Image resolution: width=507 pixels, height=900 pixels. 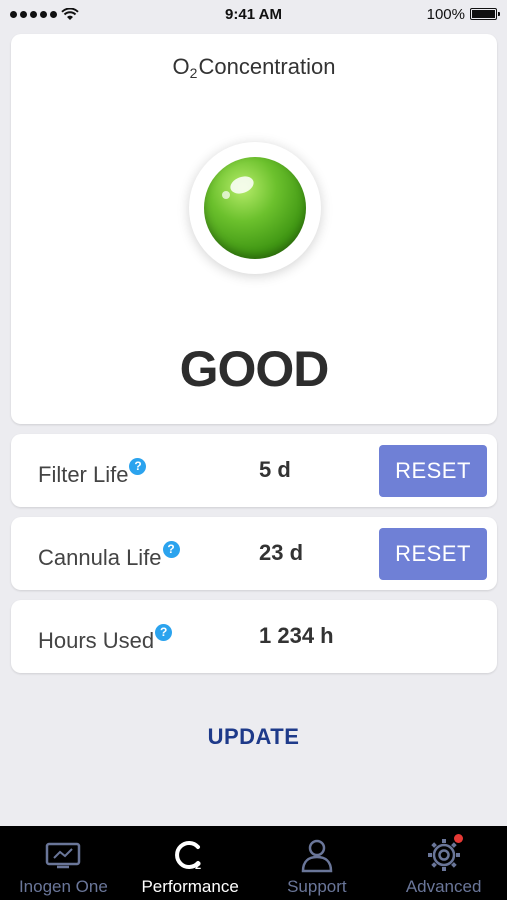 What do you see at coordinates (105, 639) in the screenshot?
I see `hours-used-label: Hours Used?` at bounding box center [105, 639].